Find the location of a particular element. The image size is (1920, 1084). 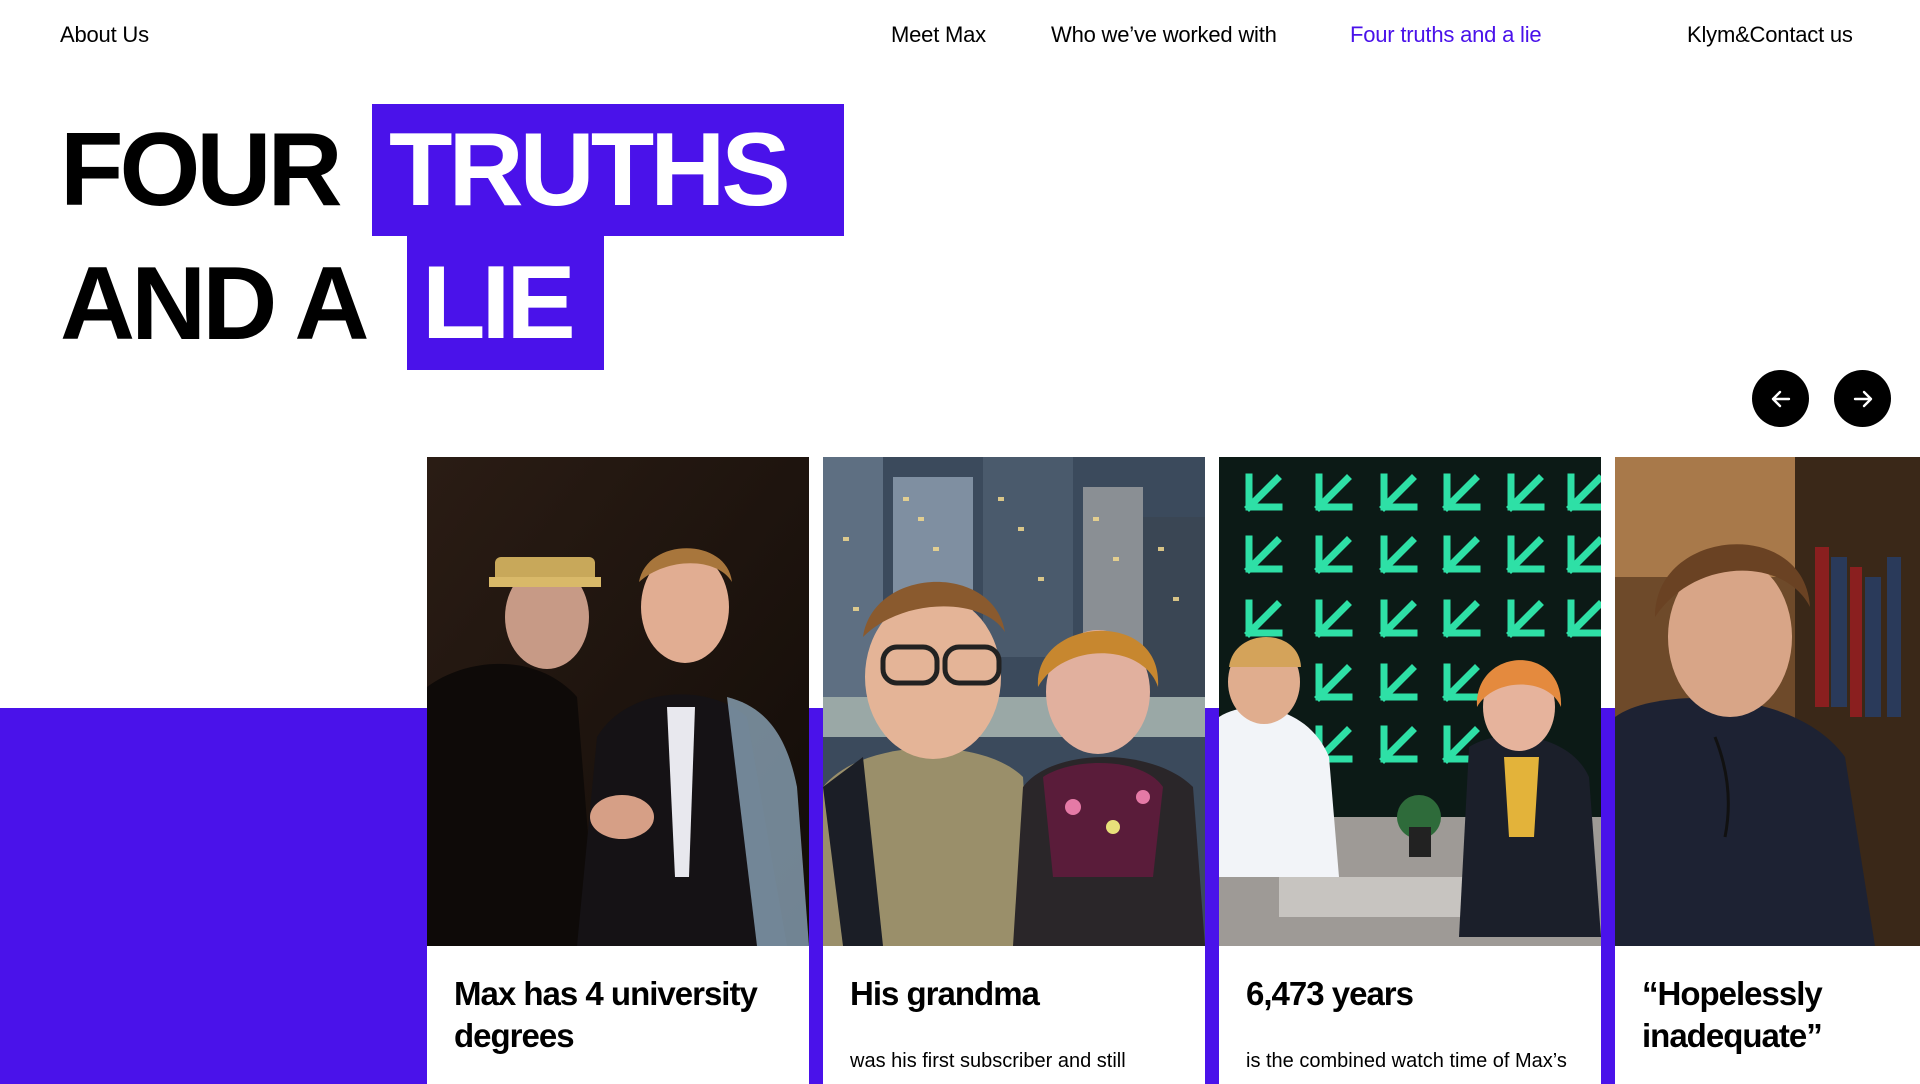

fact-card: Max has 4 university degrees is located at coordinates (618, 770).